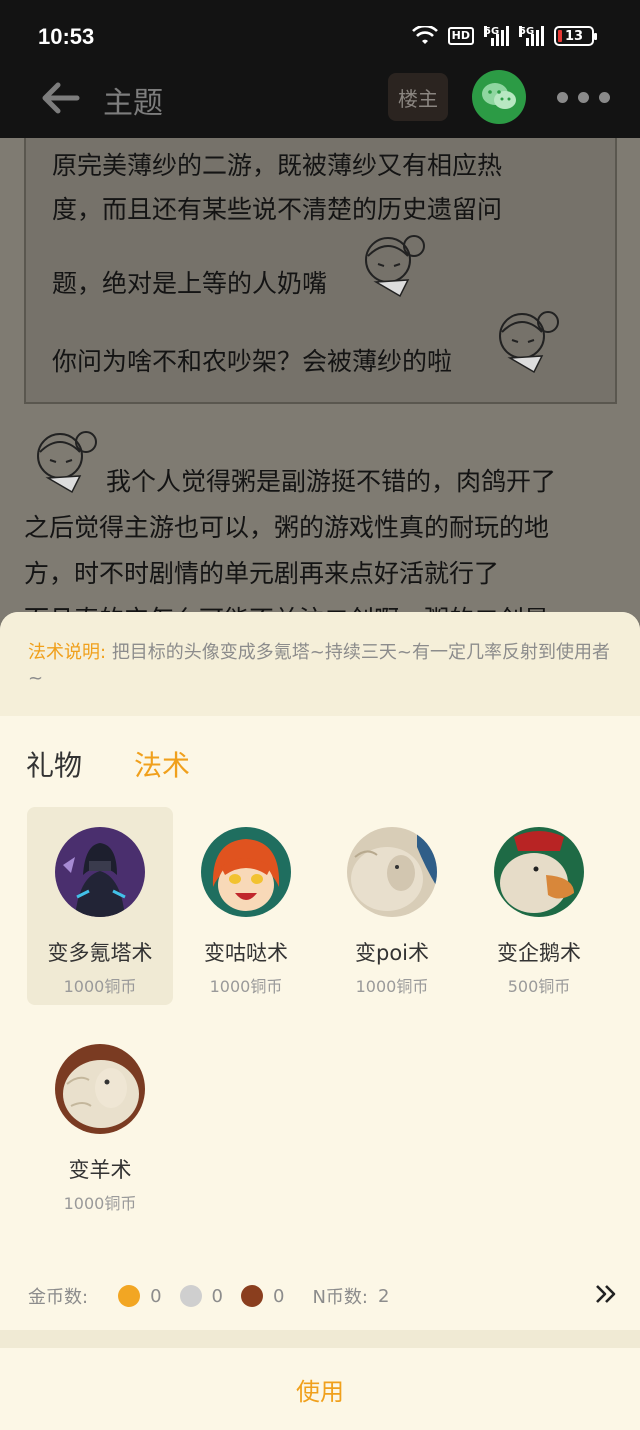 This screenshot has height=1430, width=640. I want to click on n-coin-label: N币数:, so click(340, 1297).